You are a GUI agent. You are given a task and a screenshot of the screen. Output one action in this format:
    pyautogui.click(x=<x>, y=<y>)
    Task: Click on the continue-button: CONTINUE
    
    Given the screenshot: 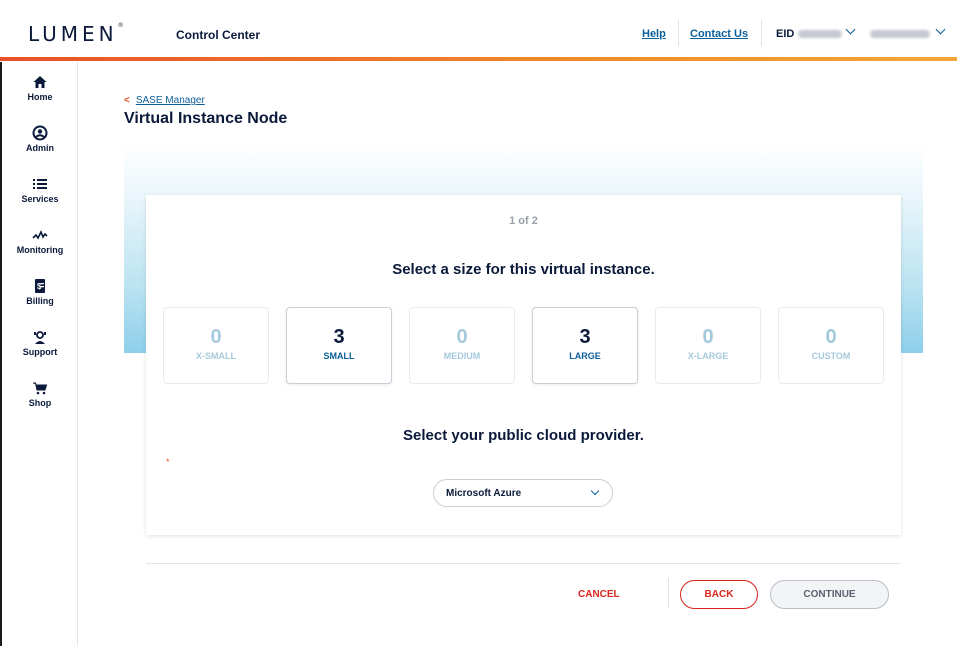 What is the action you would take?
    pyautogui.click(x=829, y=594)
    